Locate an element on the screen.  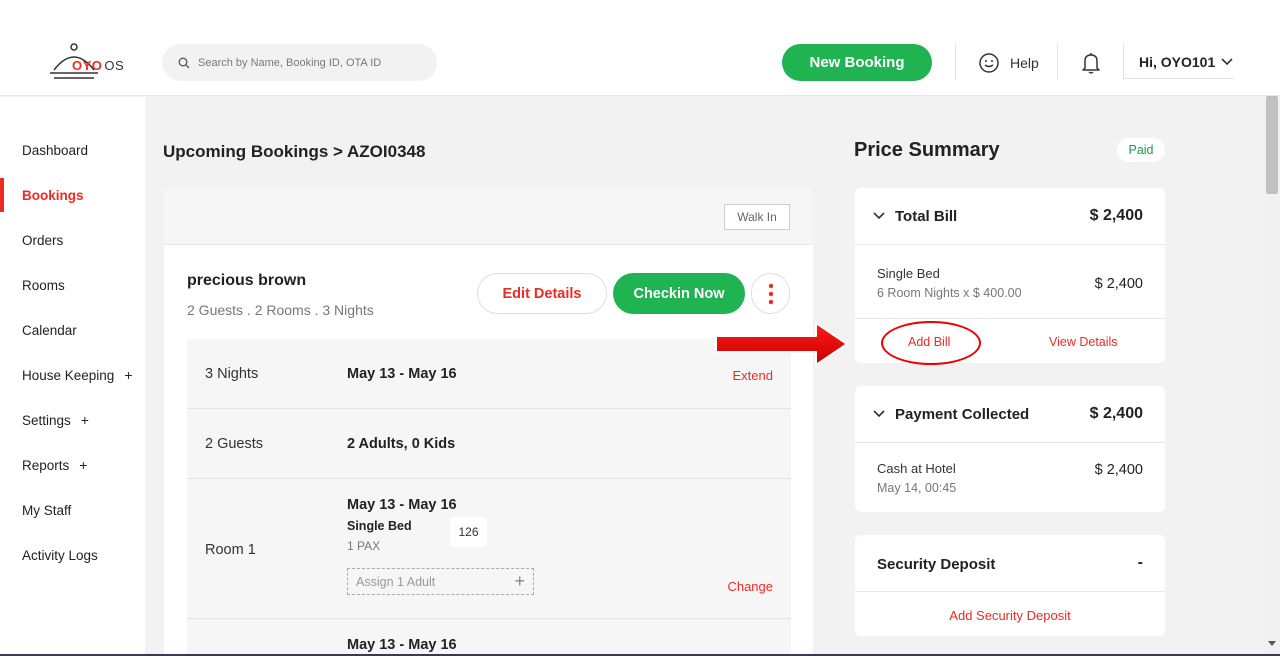
sidebar-item-house-keeping: House Keeping + is located at coordinates (72, 375).